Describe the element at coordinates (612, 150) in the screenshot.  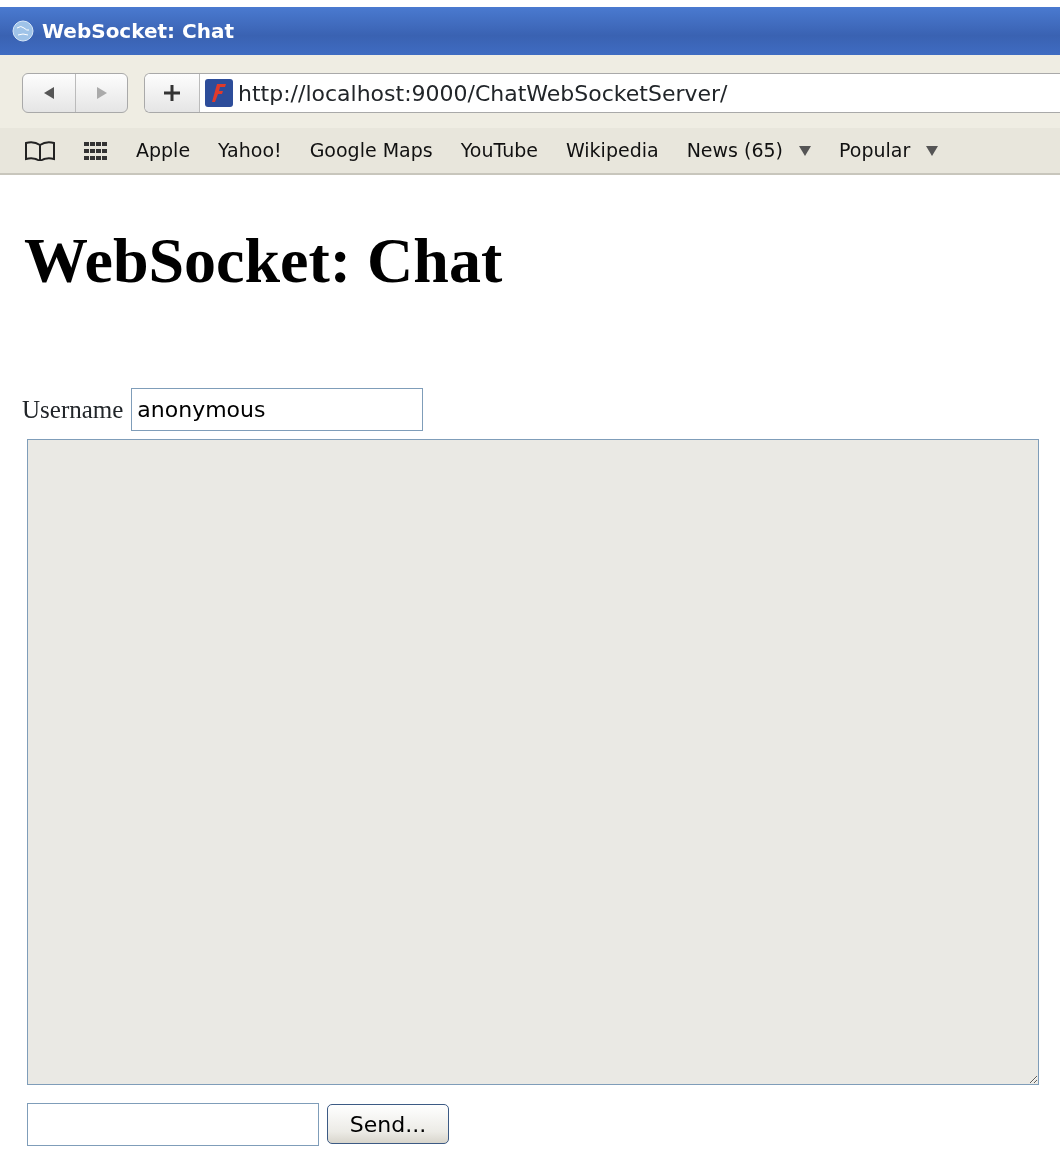
I see `bookmark-link: Wikipedia` at that location.